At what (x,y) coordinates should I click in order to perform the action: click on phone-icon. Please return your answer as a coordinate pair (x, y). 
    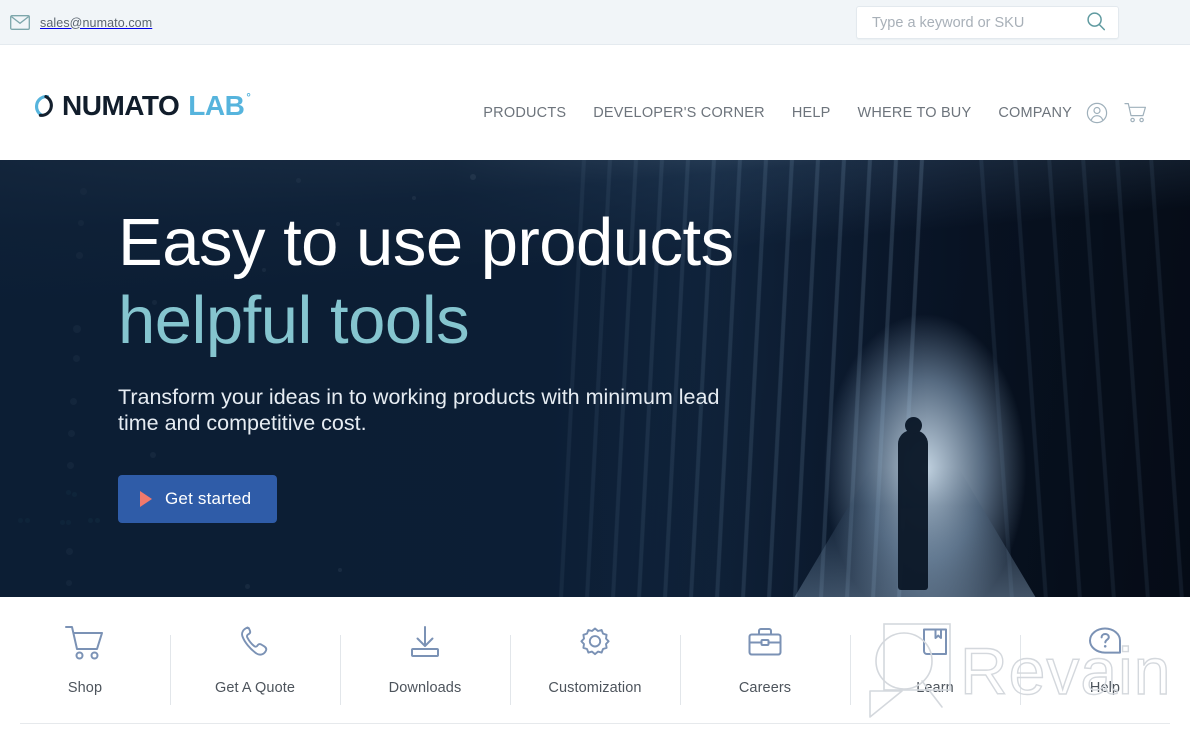
    Looking at the image, I should click on (255, 645).